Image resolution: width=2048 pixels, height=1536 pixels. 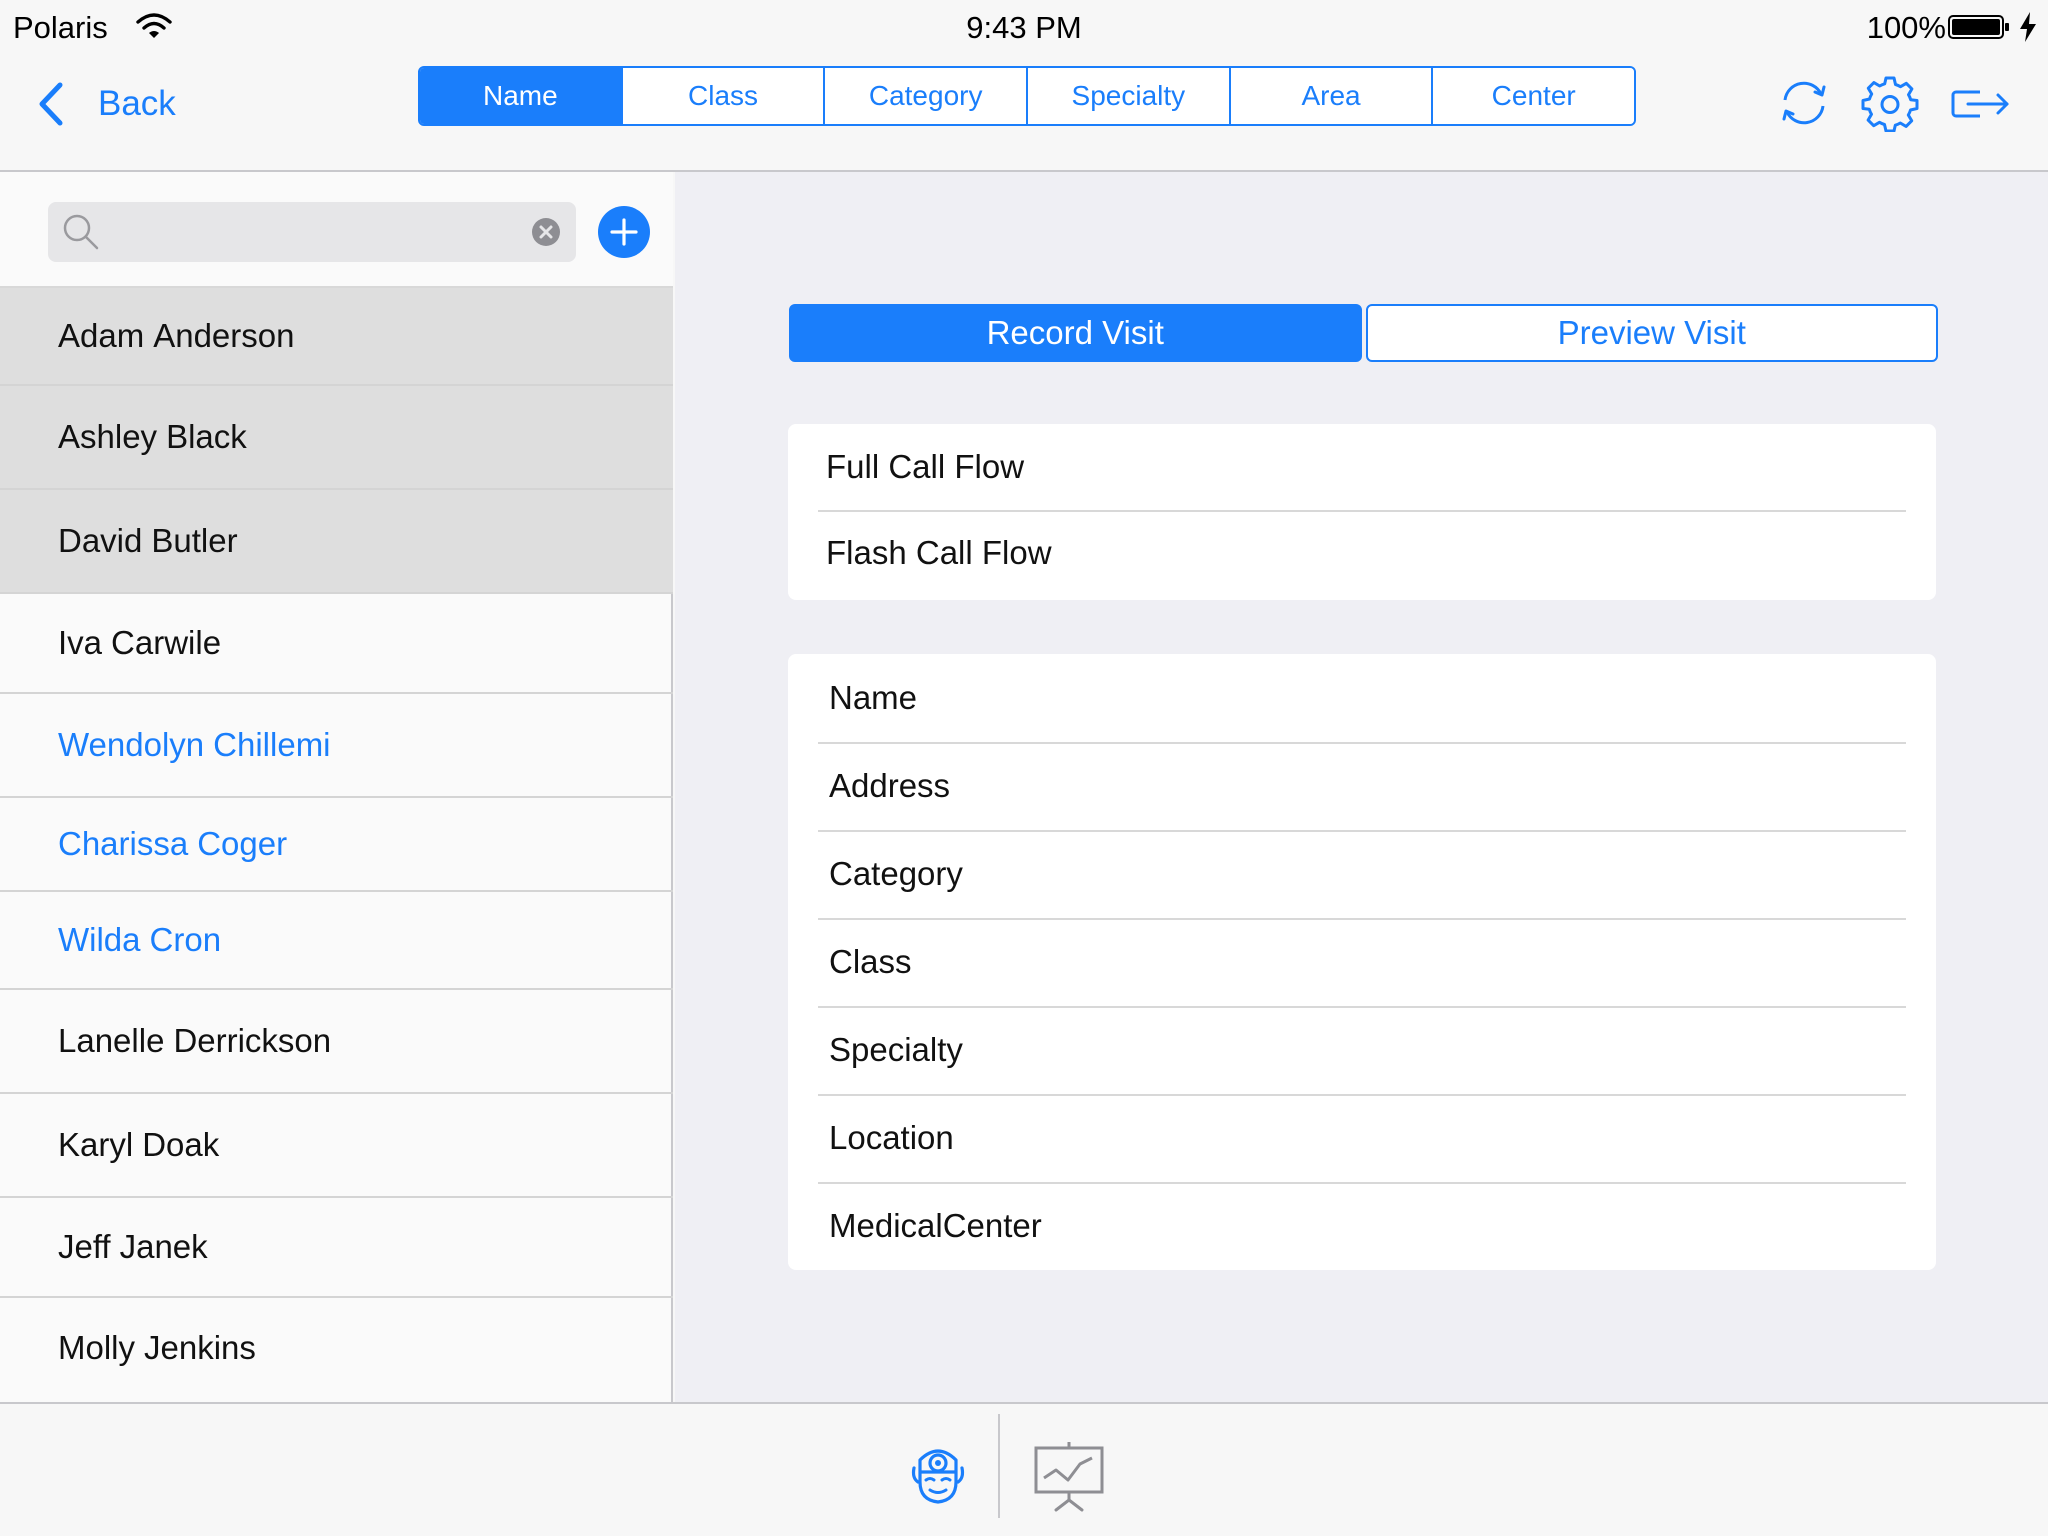 I want to click on battery-icon, so click(x=1978, y=27).